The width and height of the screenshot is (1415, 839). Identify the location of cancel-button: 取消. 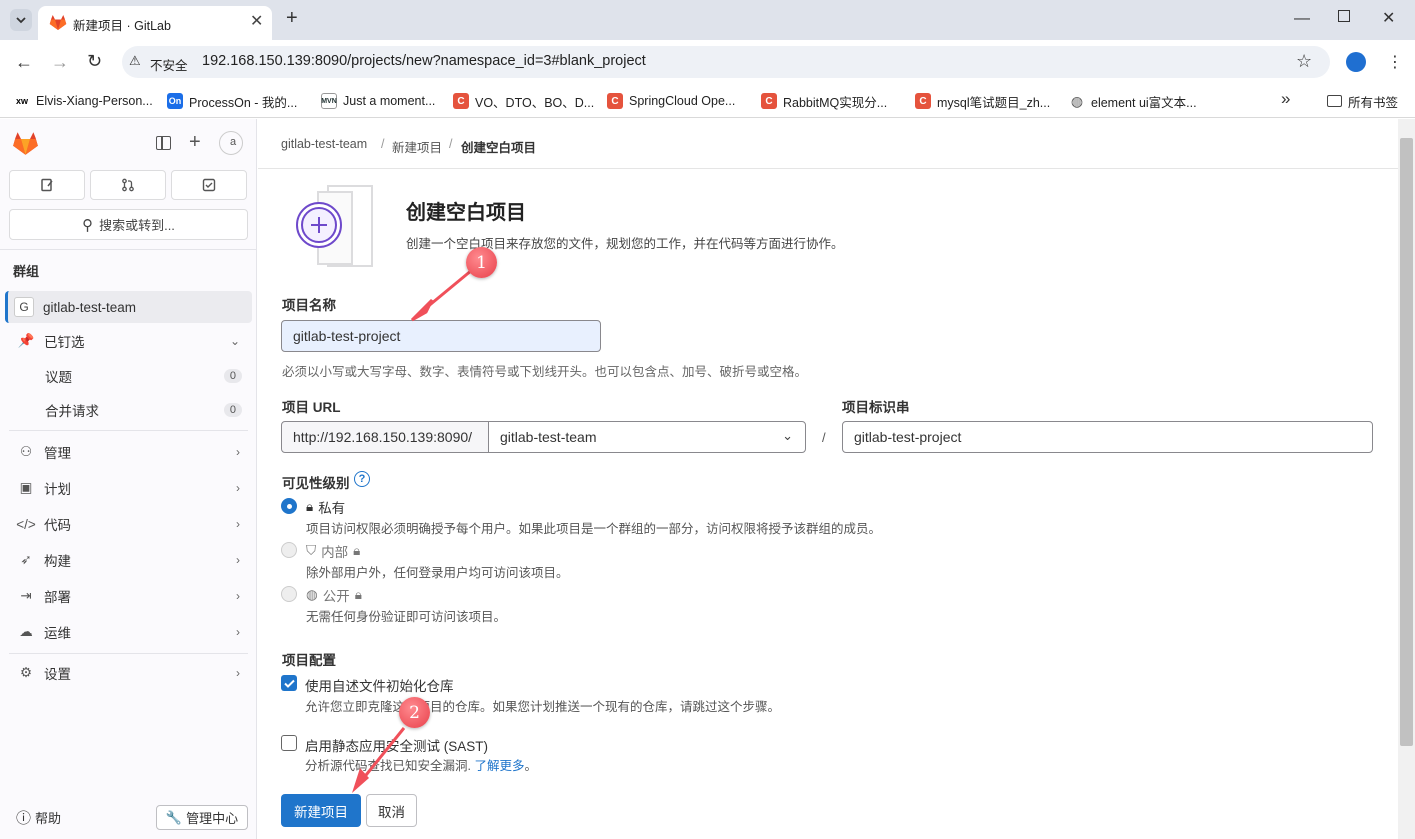
(391, 810).